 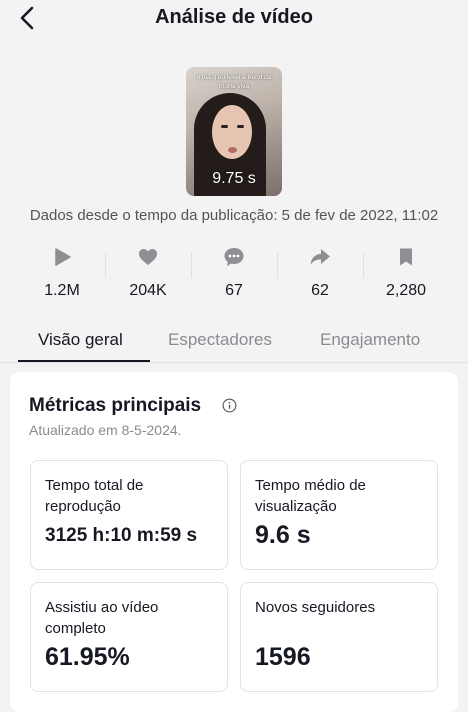 I want to click on metric-label: Tempo total de reprodução, so click(x=94, y=496).